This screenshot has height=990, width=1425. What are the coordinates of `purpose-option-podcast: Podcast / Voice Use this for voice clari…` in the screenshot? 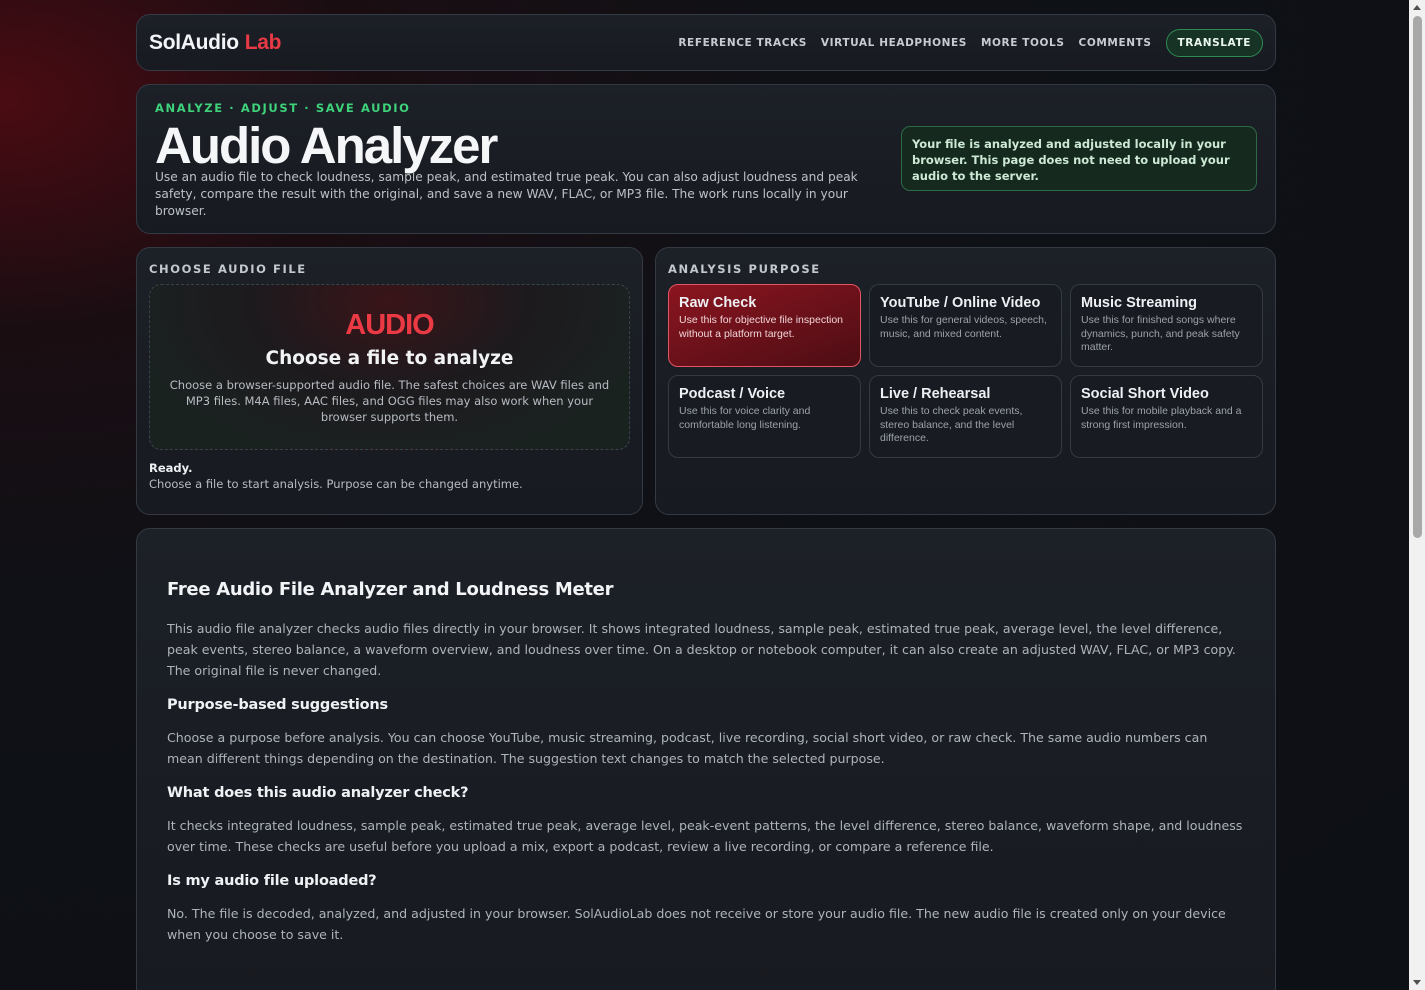 It's located at (764, 416).